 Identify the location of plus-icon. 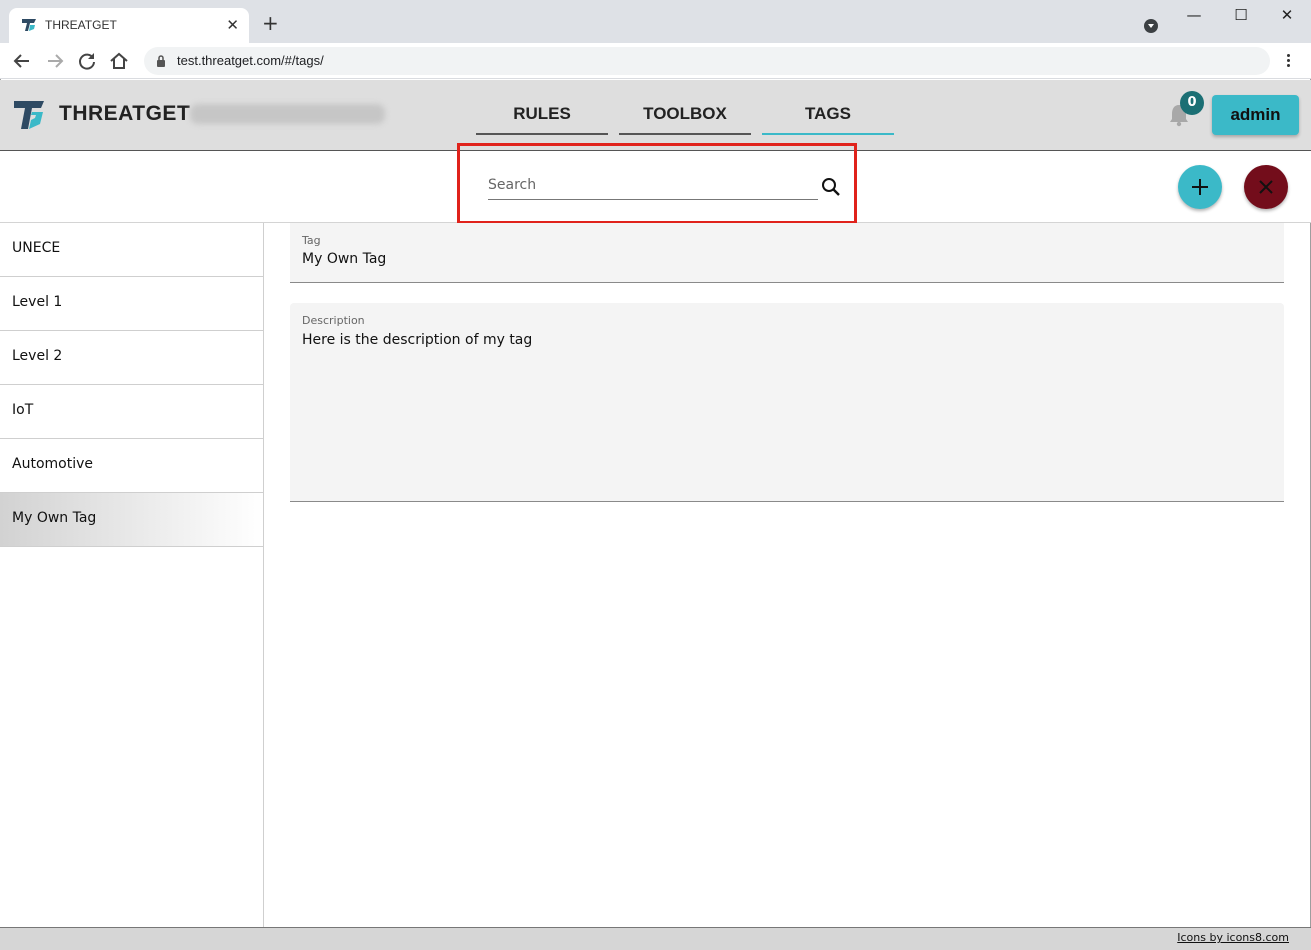
(1200, 187).